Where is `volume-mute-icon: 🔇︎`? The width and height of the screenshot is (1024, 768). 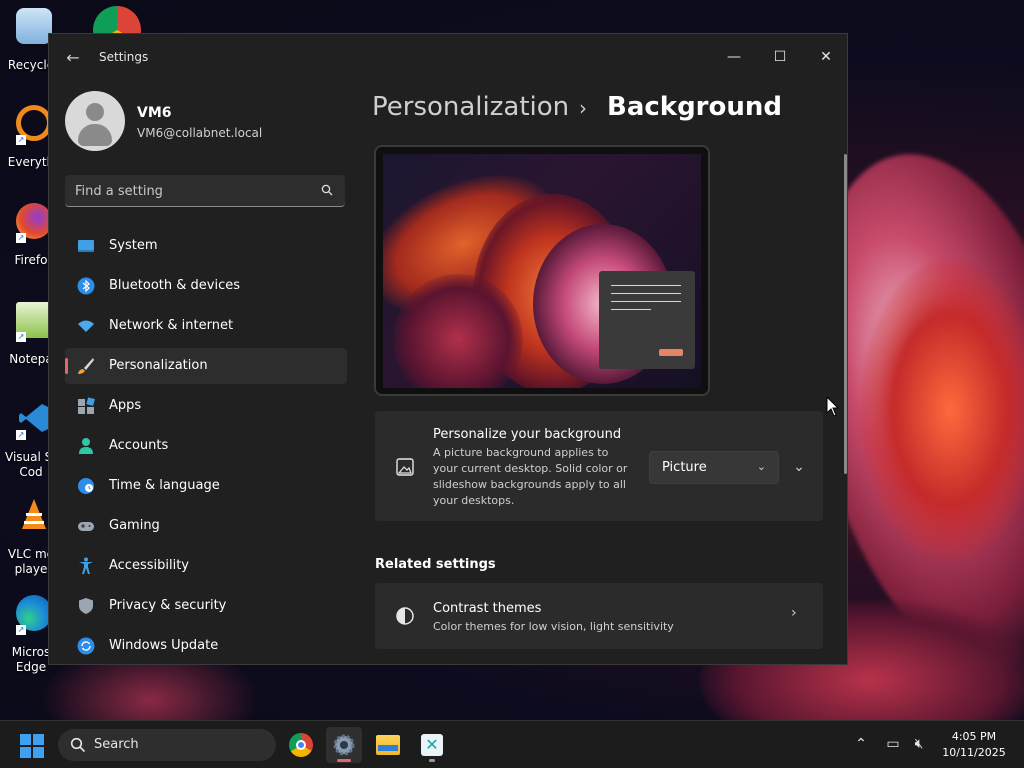
volume-mute-icon: 🔇︎ is located at coordinates (919, 744).